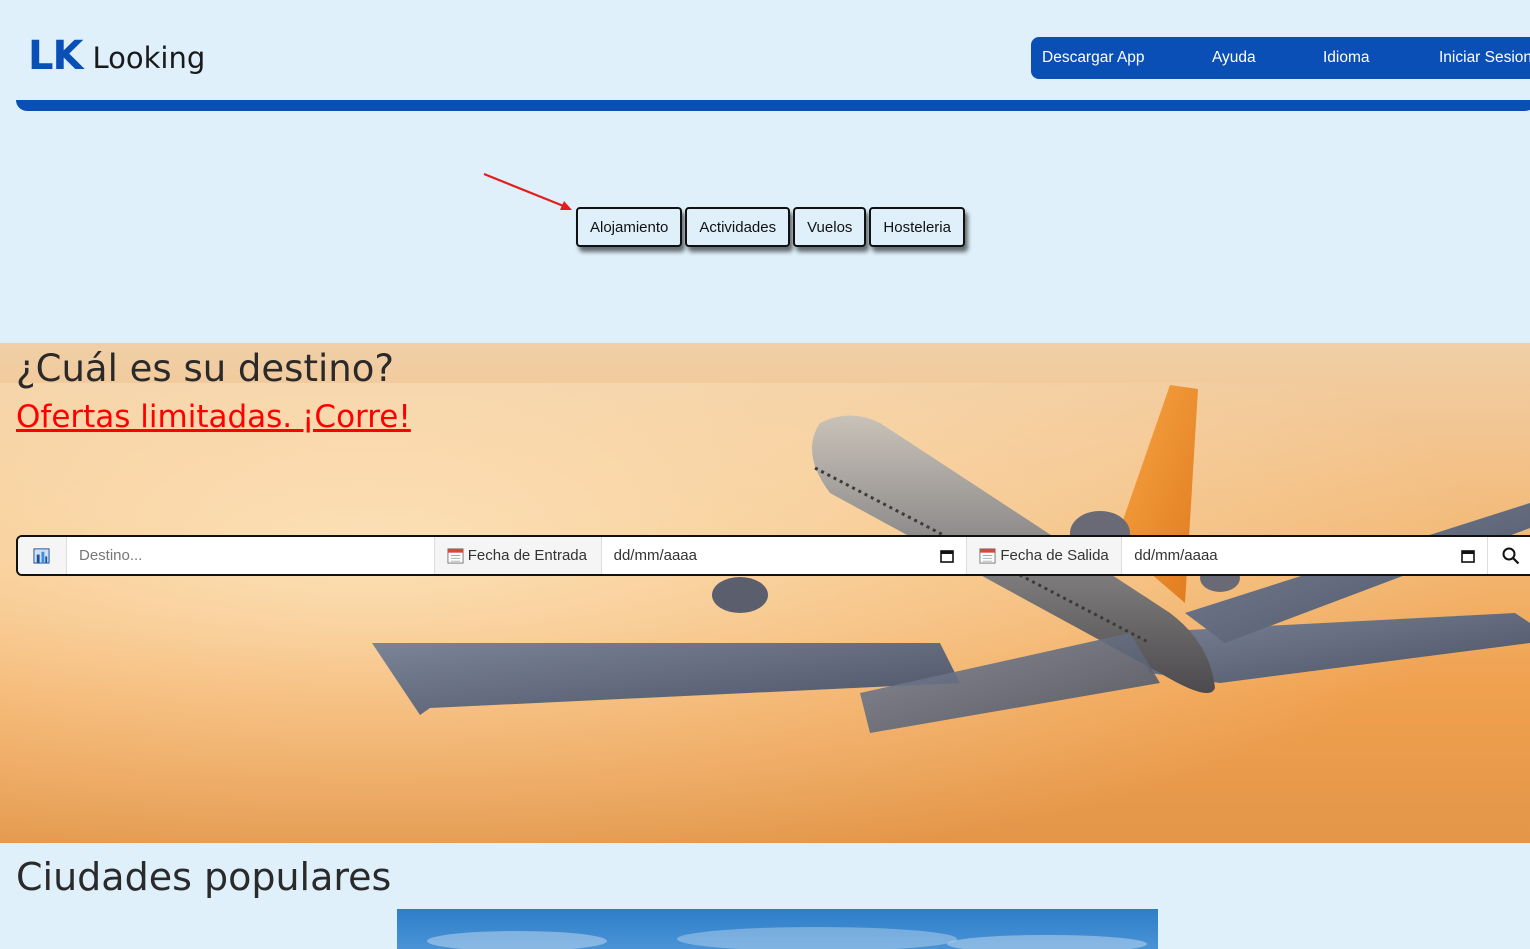  What do you see at coordinates (785, 555) in the screenshot?
I see `checkin-date-field: dd/mm/aaaa` at bounding box center [785, 555].